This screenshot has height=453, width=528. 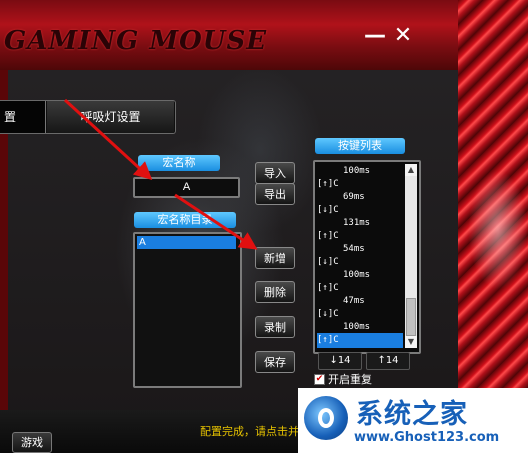 I want to click on key-list-item: [↑]C, so click(x=360, y=340).